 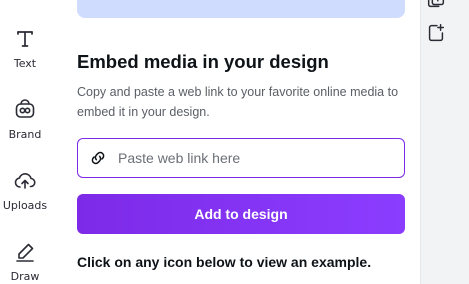 I want to click on add-page-icon, so click(x=436, y=33).